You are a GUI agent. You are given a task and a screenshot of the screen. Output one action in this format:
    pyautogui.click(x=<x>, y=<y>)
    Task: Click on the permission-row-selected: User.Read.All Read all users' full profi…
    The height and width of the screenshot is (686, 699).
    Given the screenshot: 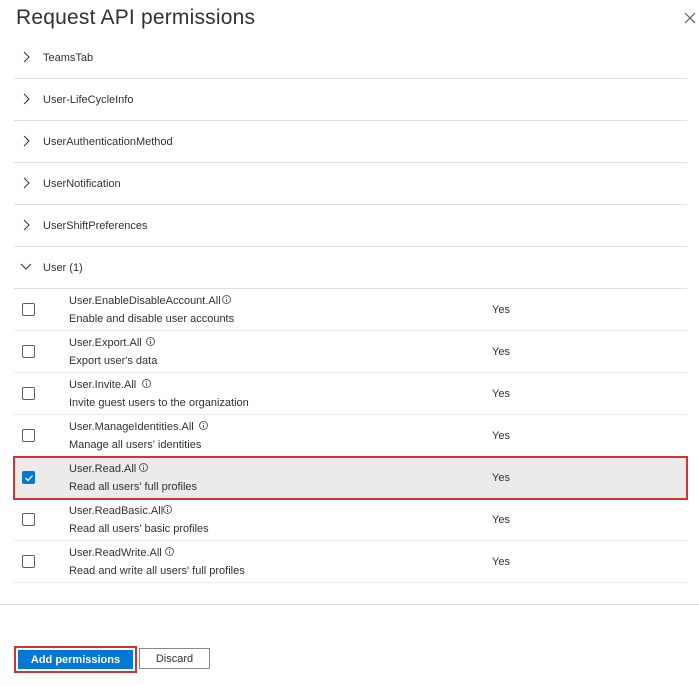 What is the action you would take?
    pyautogui.click(x=350, y=478)
    